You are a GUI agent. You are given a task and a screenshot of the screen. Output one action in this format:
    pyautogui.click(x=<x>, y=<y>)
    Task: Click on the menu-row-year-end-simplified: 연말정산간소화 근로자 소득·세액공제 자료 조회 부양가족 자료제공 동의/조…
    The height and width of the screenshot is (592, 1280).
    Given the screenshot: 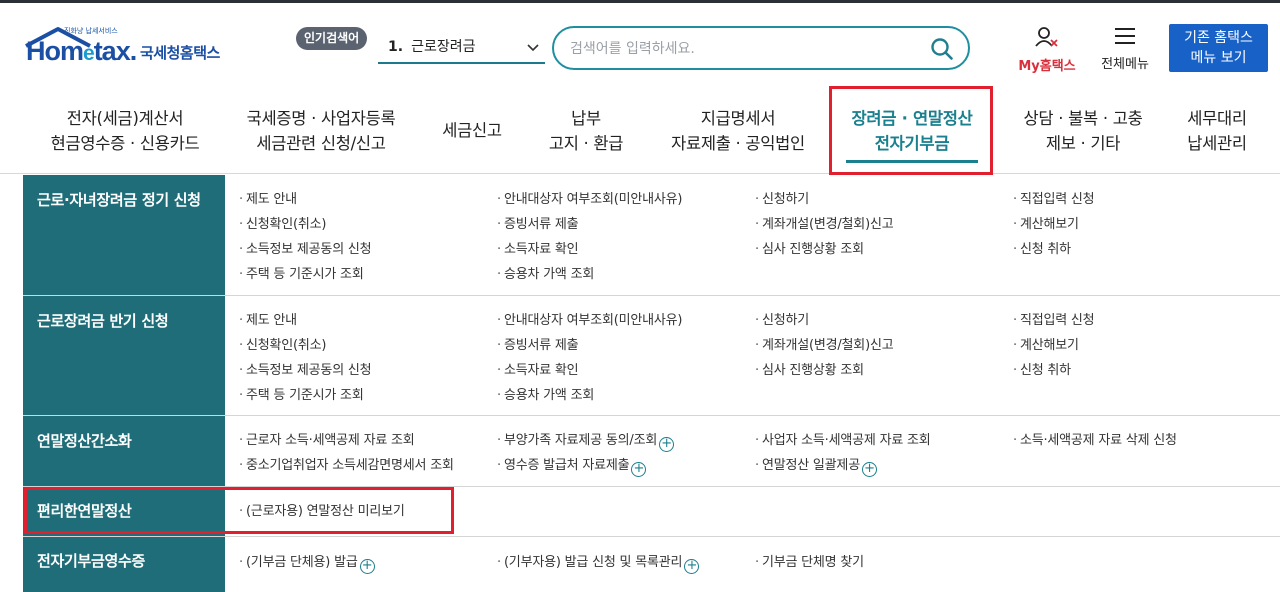 What is the action you would take?
    pyautogui.click(x=651, y=451)
    